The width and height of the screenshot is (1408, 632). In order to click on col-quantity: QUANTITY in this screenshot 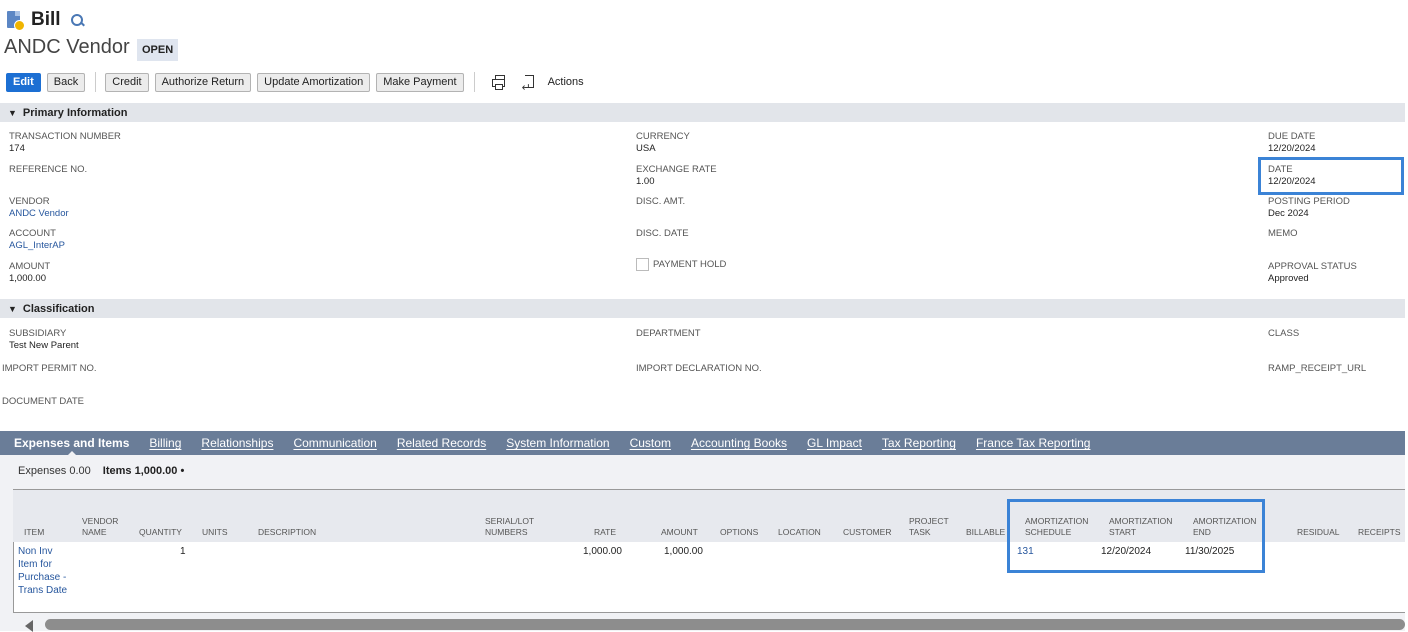, I will do `click(160, 532)`.